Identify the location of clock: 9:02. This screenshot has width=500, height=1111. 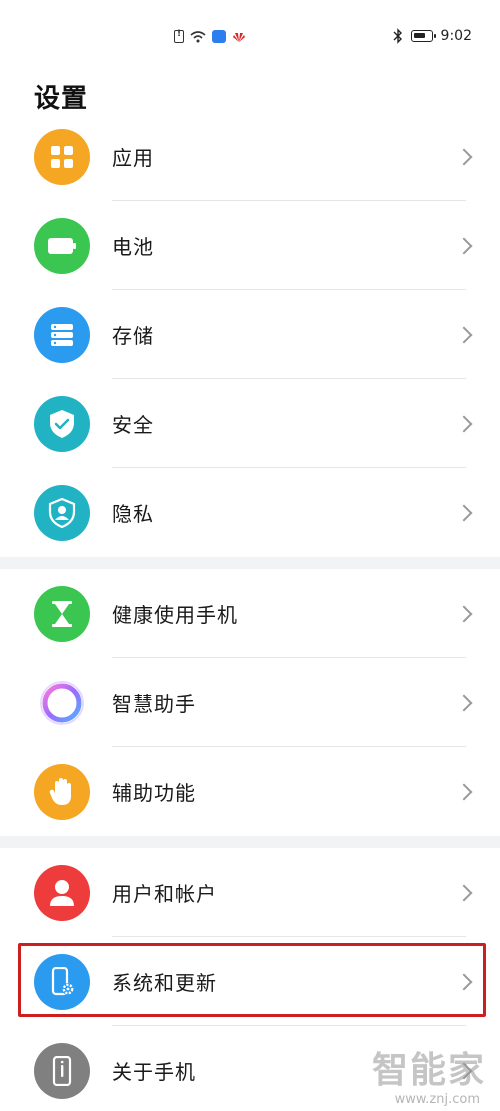
(456, 36).